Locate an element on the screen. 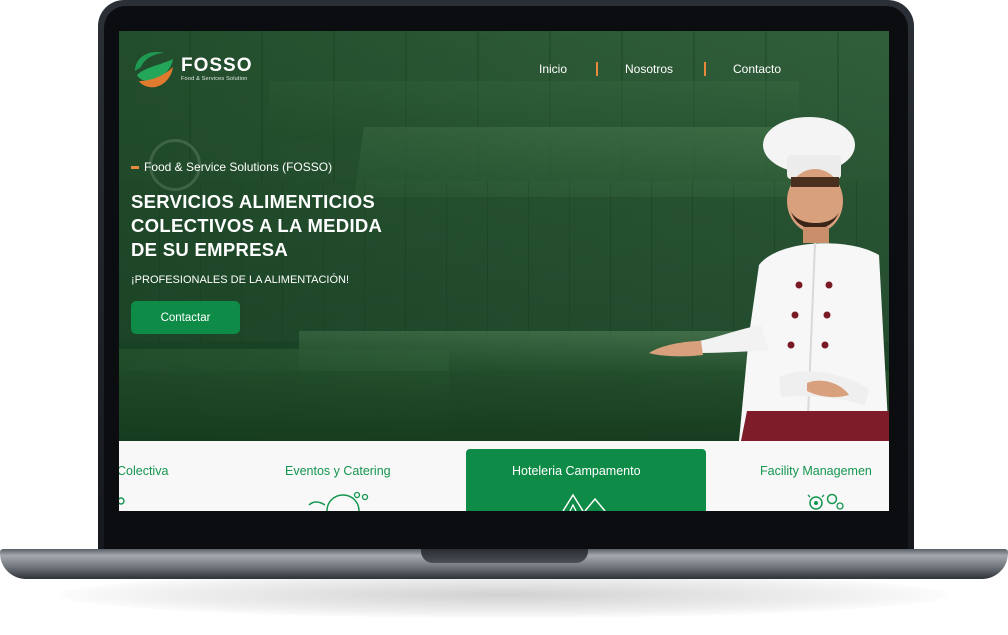  nav-contacto: Contacto is located at coordinates (757, 69).